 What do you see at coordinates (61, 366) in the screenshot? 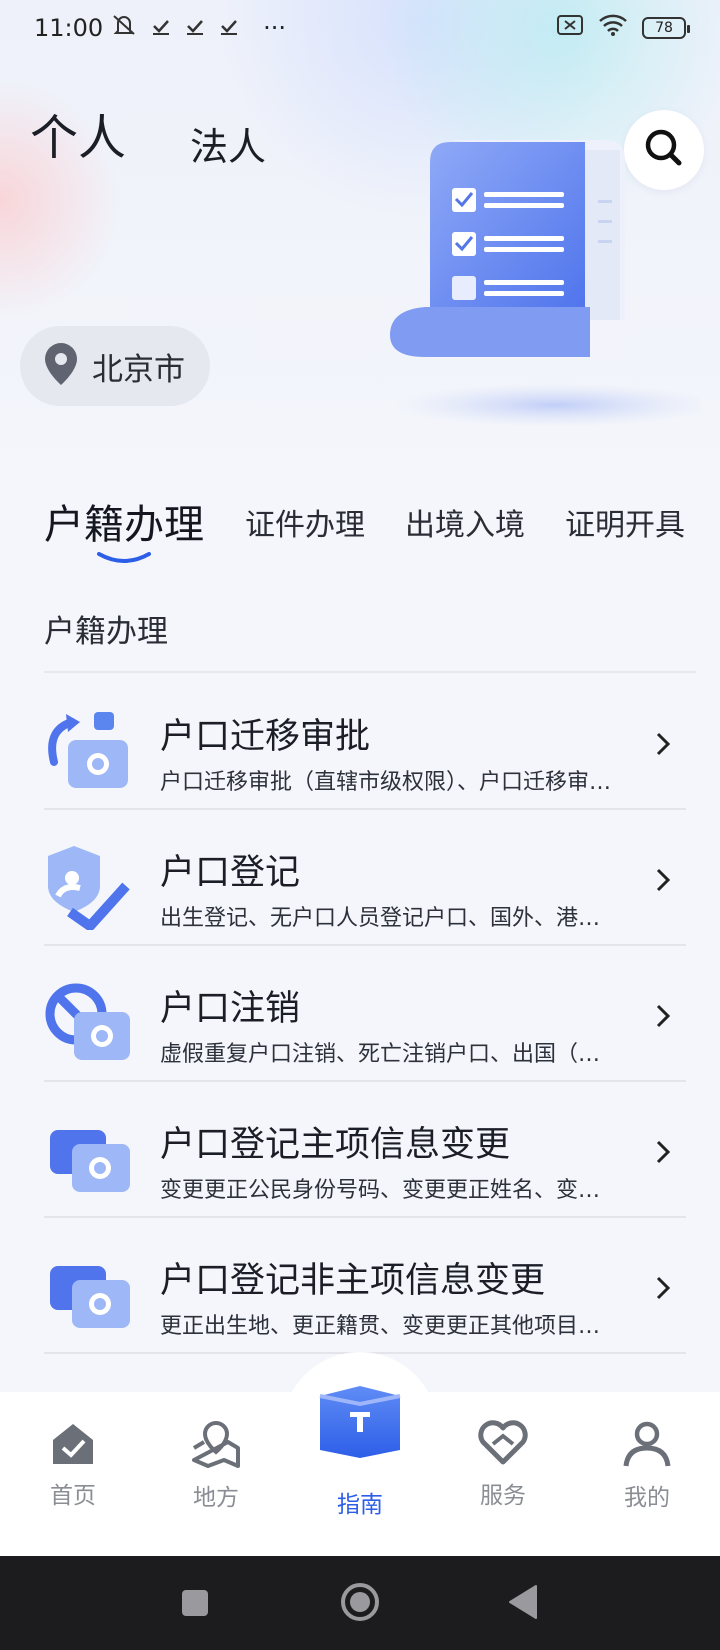
I see `location-pin-icon` at bounding box center [61, 366].